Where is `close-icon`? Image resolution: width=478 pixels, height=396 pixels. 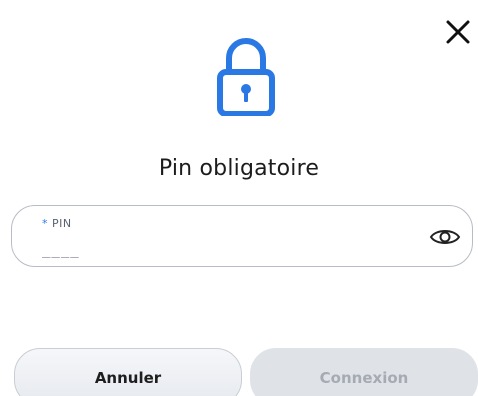
close-icon is located at coordinates (458, 32).